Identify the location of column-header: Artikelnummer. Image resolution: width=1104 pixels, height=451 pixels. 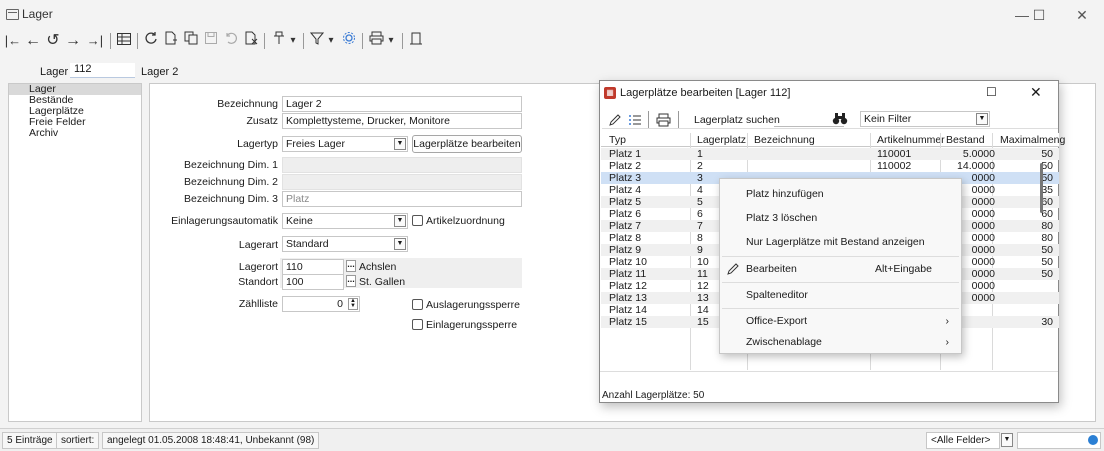
(911, 140).